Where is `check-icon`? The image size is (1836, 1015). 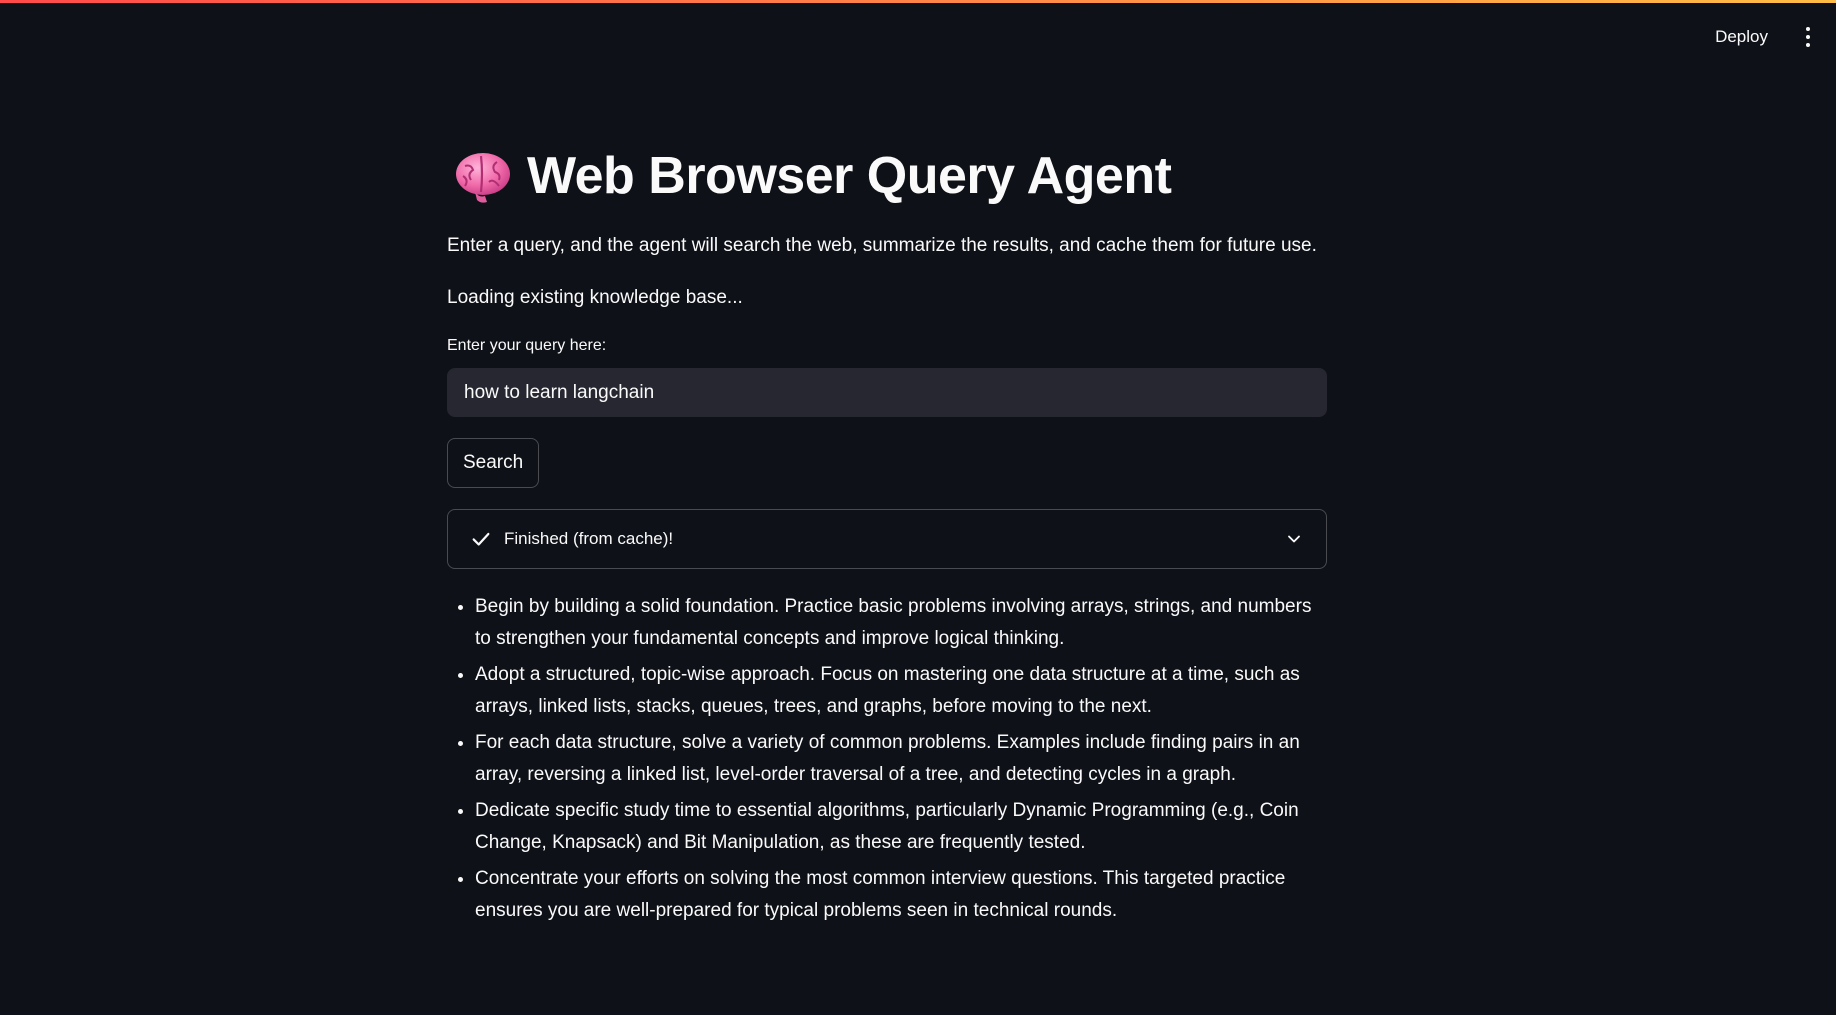
check-icon is located at coordinates (481, 539).